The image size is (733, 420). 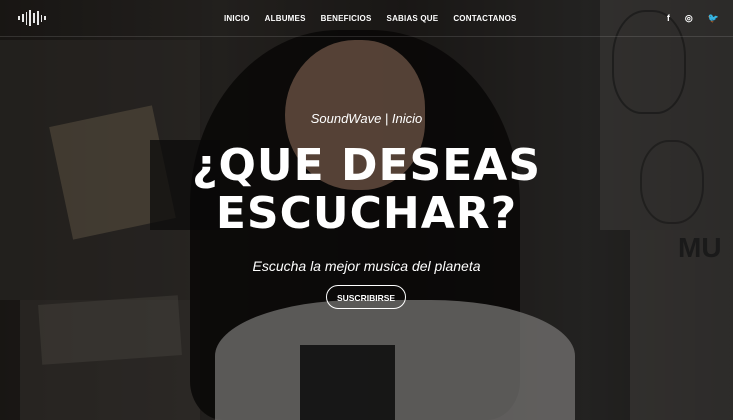 I want to click on hero-subtitle: Escucha la mejor musica del planeta, so click(x=366, y=266).